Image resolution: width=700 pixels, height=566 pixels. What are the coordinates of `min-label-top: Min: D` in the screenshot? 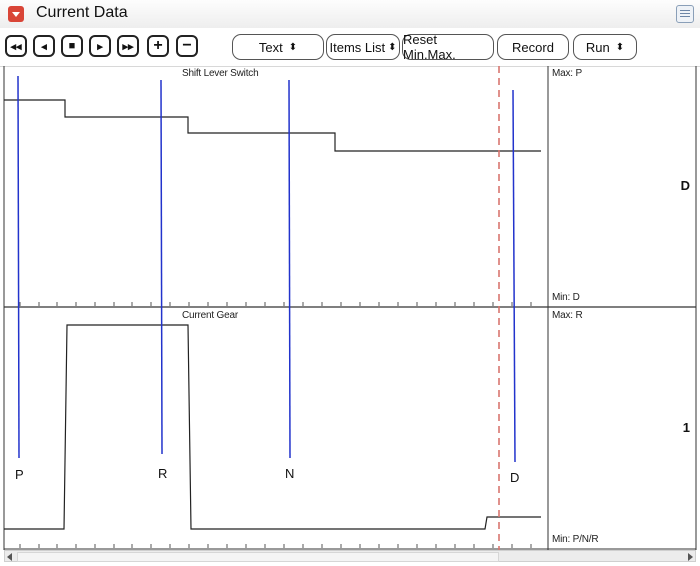 It's located at (566, 297).